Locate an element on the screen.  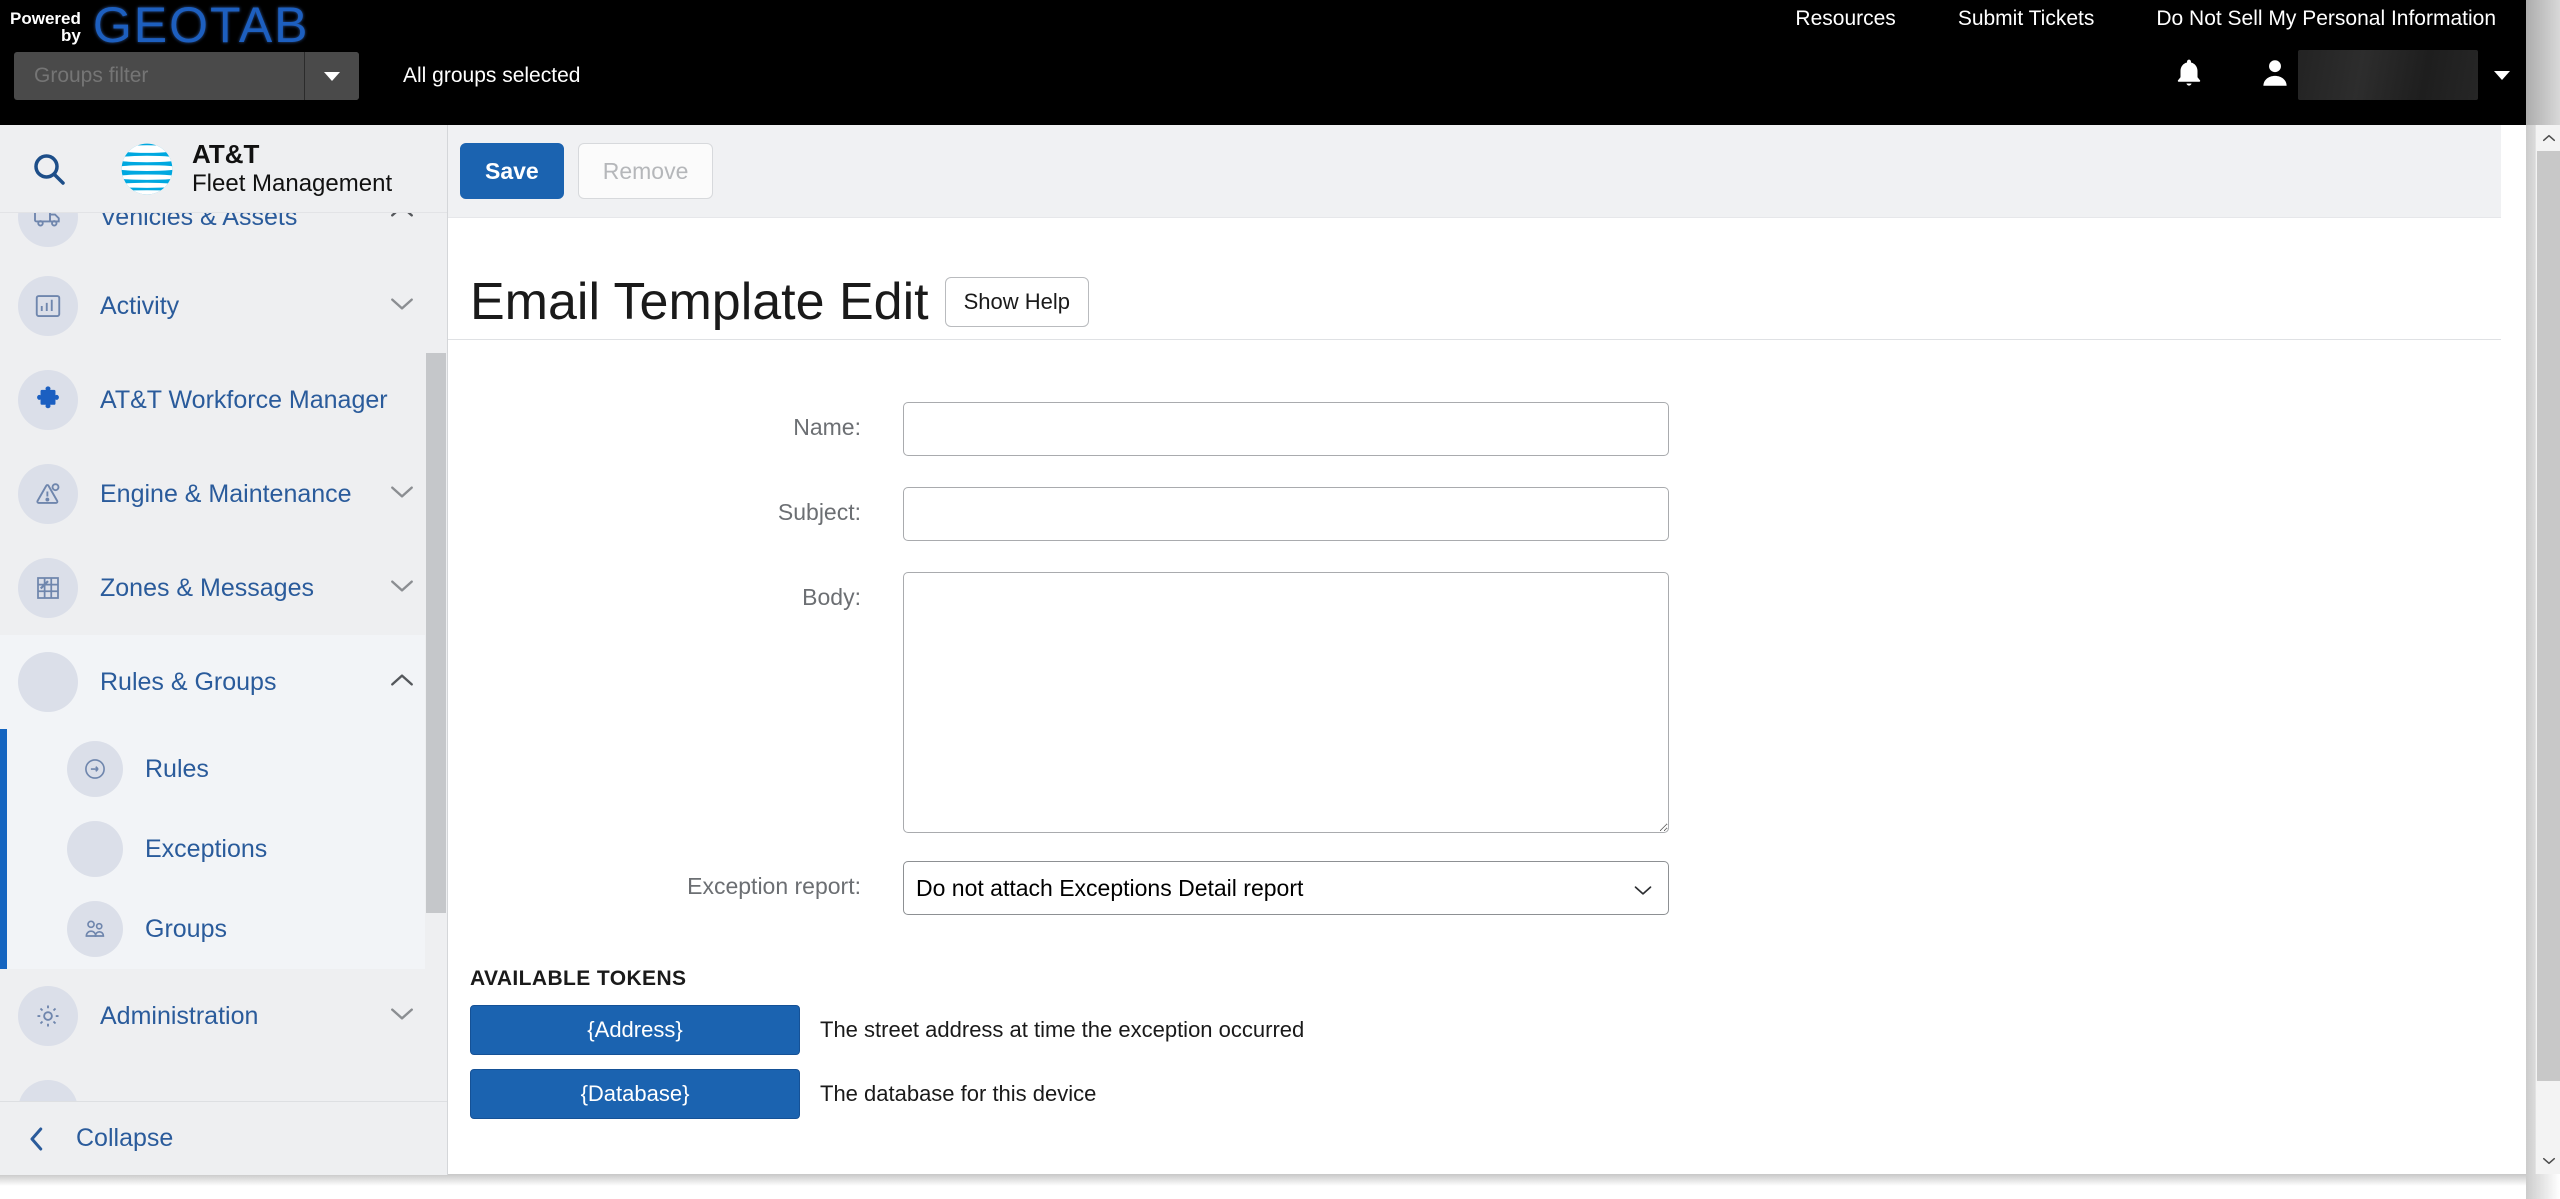
powered-by-geotab-logo: Powered by GEOTAB is located at coordinates (160, 26).